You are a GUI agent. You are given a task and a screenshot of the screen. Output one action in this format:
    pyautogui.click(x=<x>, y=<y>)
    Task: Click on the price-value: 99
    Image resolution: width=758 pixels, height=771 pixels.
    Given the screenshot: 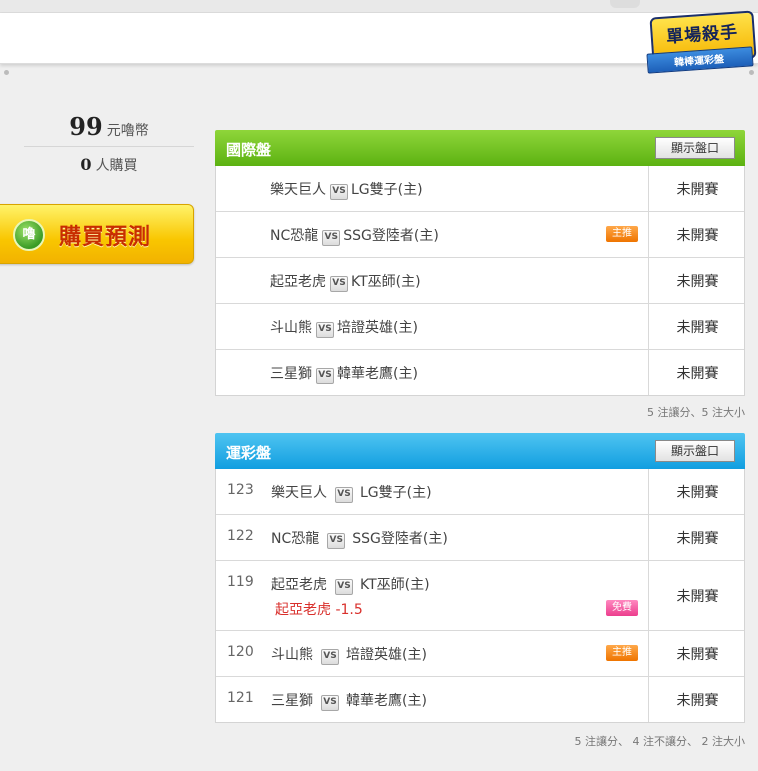 What is the action you would take?
    pyautogui.click(x=86, y=126)
    